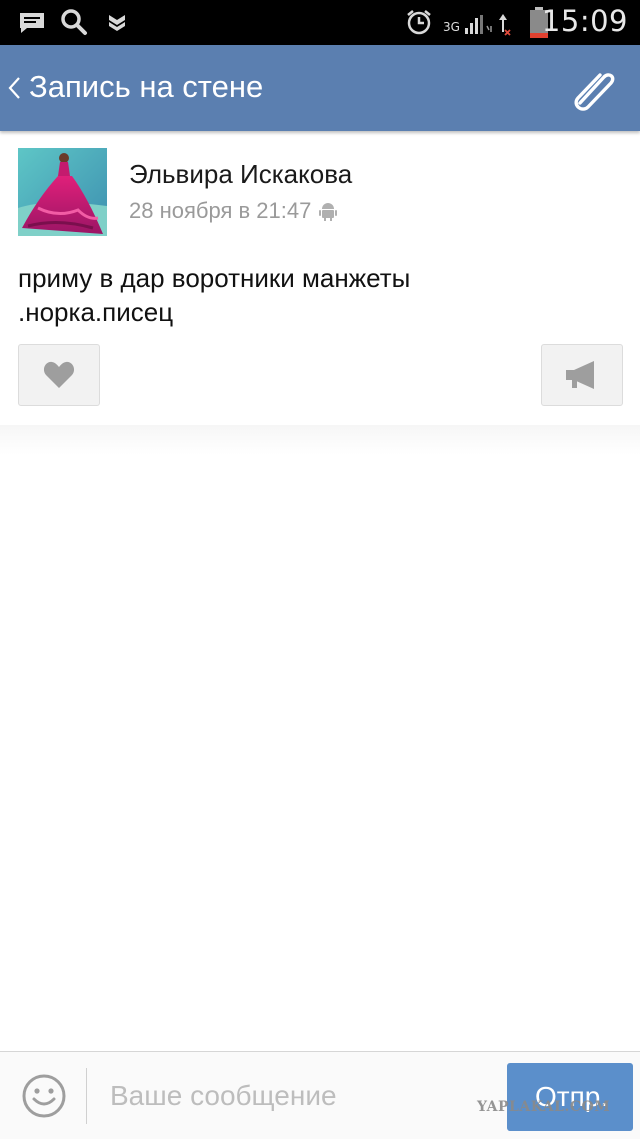 This screenshot has height=1139, width=640. Describe the element at coordinates (320, 440) in the screenshot. I see `post-divider` at that location.